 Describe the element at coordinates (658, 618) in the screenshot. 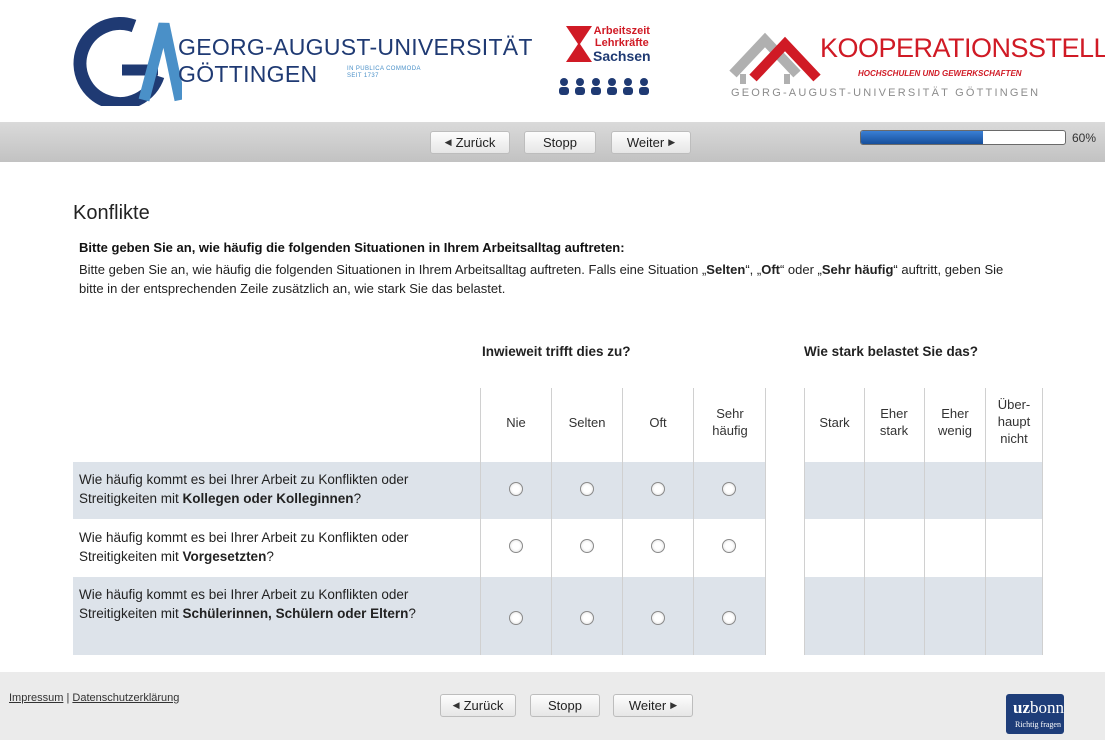

I see `radio-students-oft` at that location.